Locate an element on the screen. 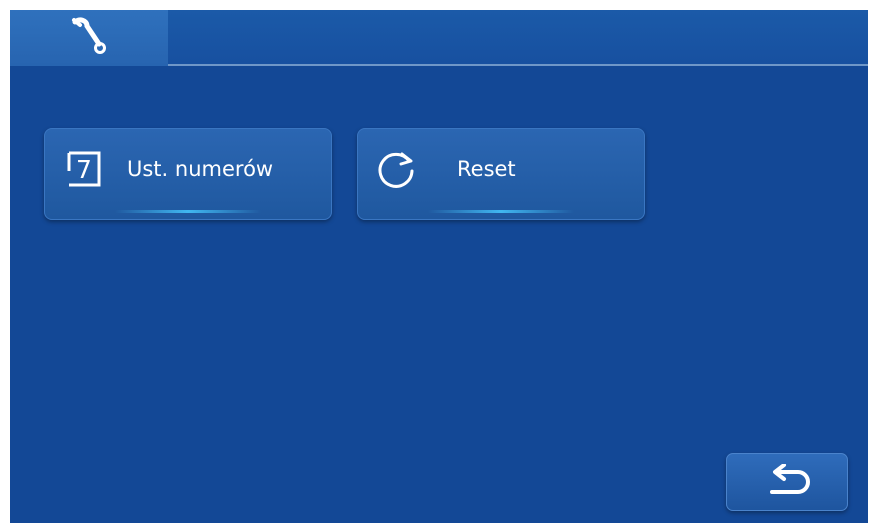  number-settings-button: 7 Ust. numerów is located at coordinates (188, 174).